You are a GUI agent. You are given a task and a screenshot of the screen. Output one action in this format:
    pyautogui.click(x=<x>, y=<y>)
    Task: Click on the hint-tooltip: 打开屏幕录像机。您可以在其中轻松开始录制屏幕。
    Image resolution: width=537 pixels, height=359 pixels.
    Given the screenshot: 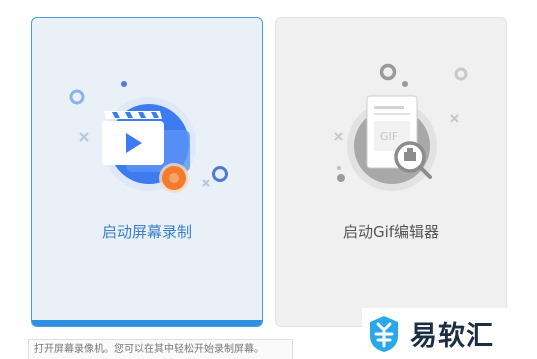 What is the action you would take?
    pyautogui.click(x=160, y=349)
    